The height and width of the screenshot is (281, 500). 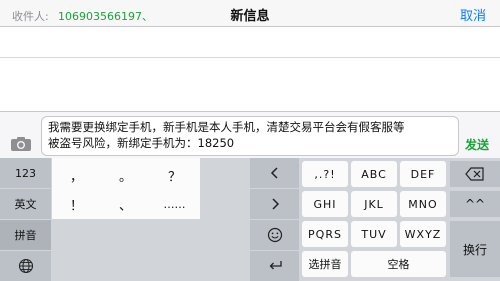 What do you see at coordinates (374, 174) in the screenshot?
I see `key-abc: ABC` at bounding box center [374, 174].